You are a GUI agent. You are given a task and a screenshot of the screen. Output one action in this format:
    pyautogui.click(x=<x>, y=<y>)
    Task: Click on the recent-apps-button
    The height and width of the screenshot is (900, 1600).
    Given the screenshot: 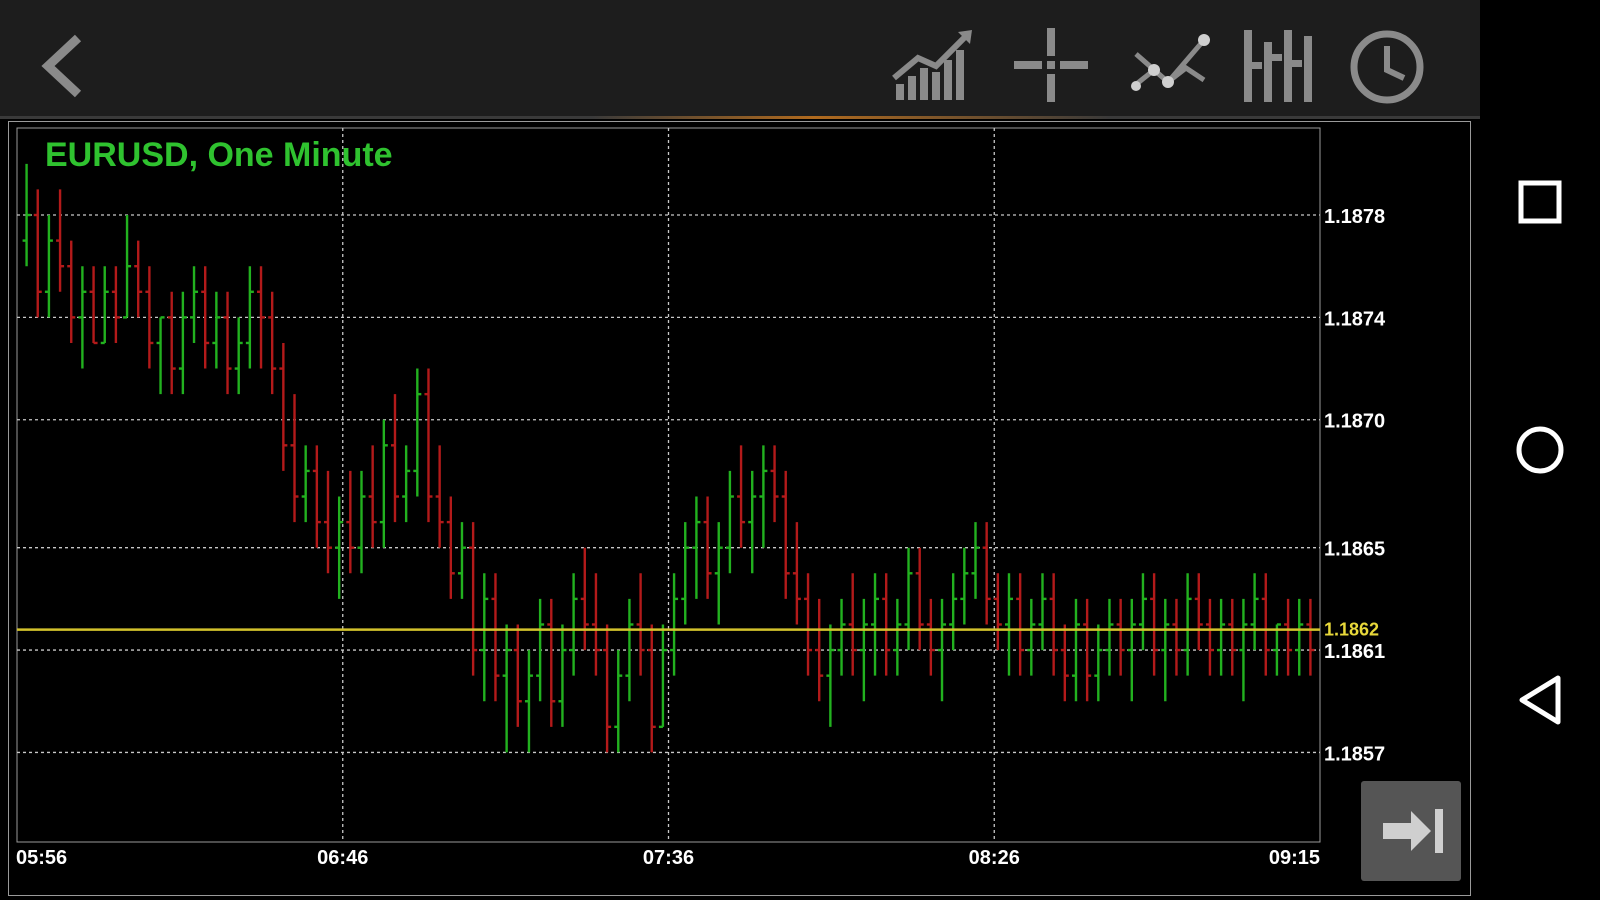 What is the action you would take?
    pyautogui.click(x=1540, y=202)
    